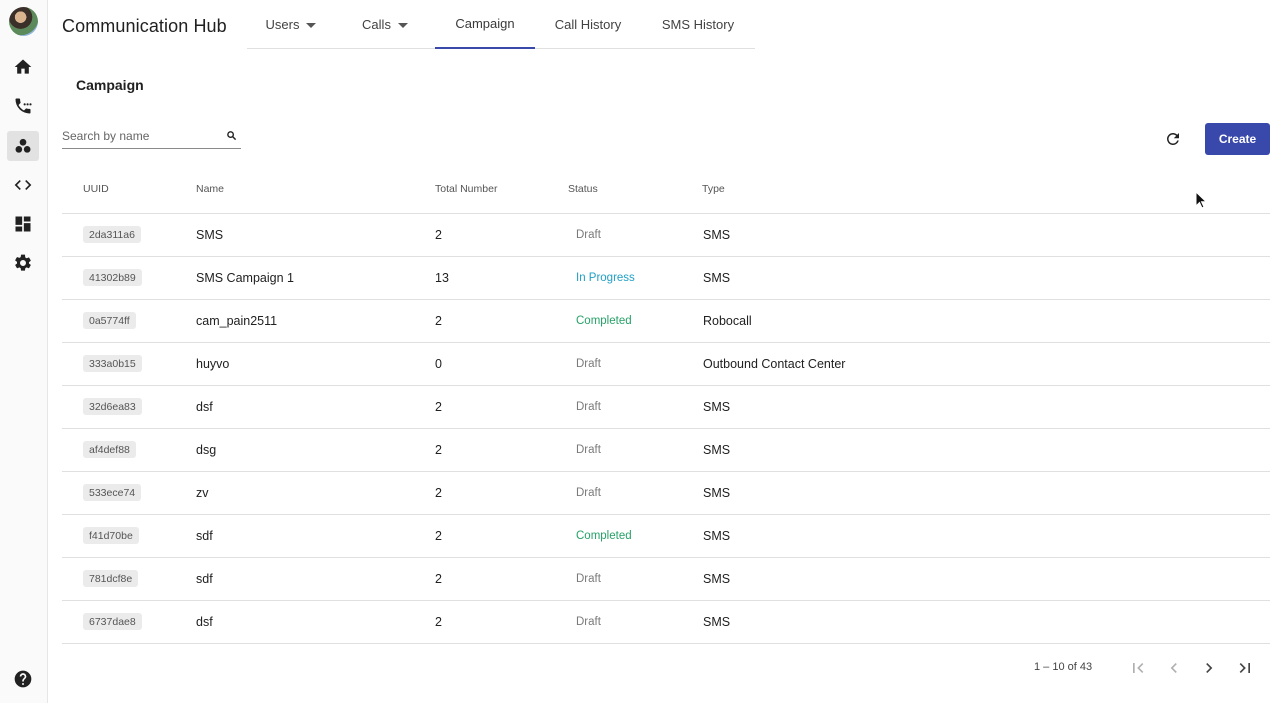  What do you see at coordinates (210, 235) in the screenshot?
I see `campaign-name: SMS` at bounding box center [210, 235].